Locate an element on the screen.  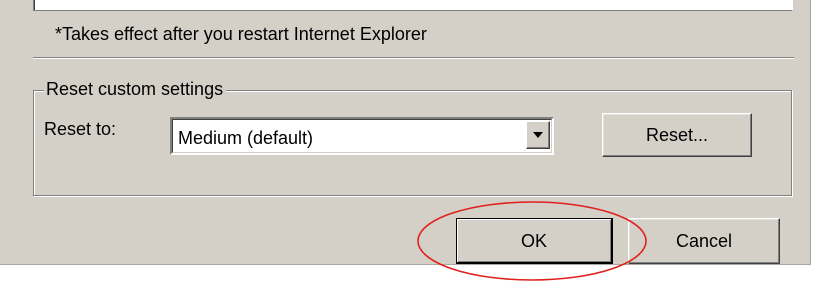
settings-list-bottom-edge is located at coordinates (413, 5).